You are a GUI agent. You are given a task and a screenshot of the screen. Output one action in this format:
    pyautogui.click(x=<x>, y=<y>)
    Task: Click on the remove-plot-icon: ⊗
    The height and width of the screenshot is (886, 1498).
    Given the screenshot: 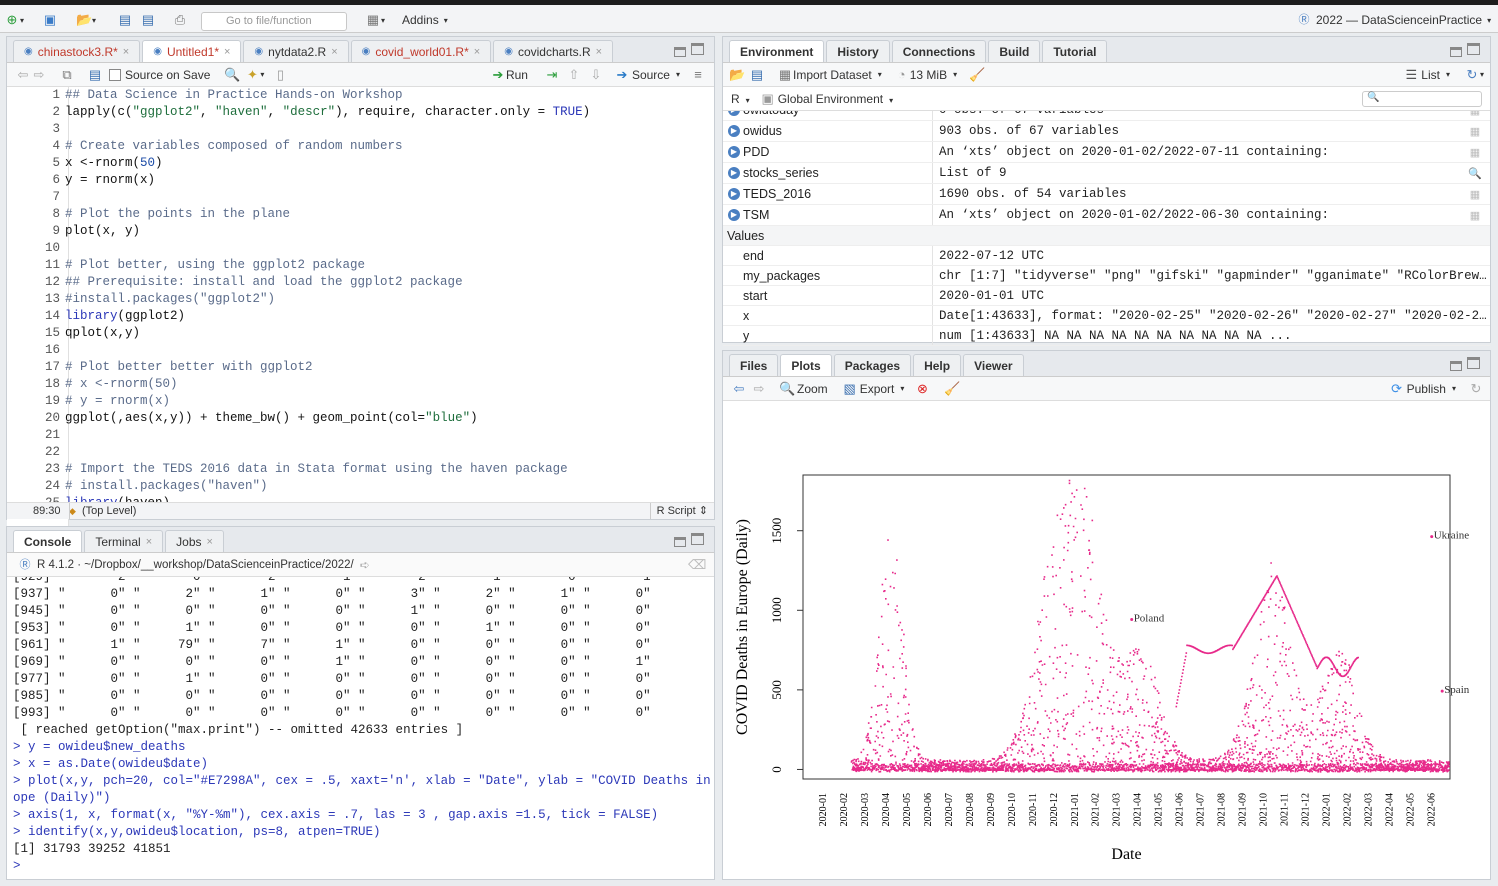 What is the action you would take?
    pyautogui.click(x=922, y=389)
    